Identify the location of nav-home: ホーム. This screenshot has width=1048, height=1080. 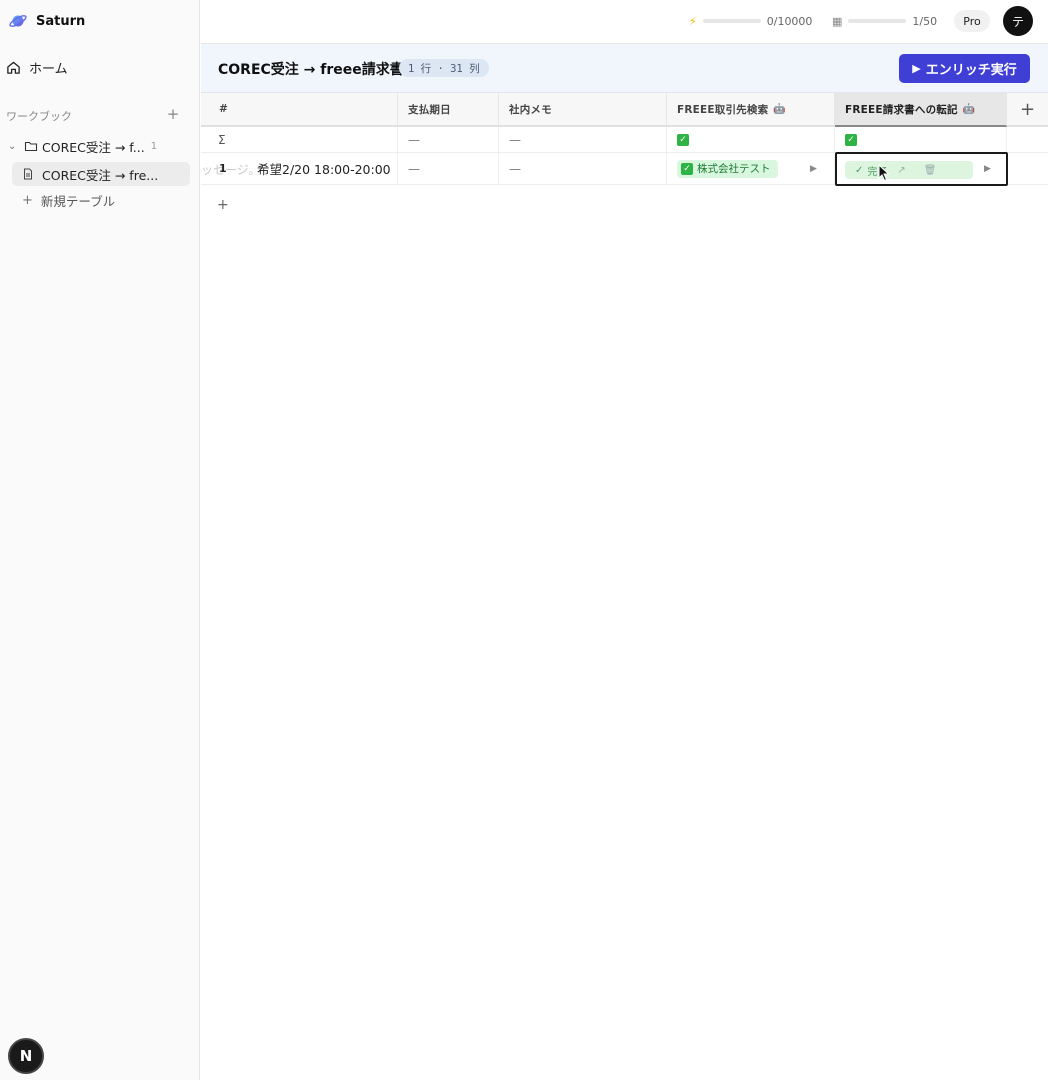
(99, 67).